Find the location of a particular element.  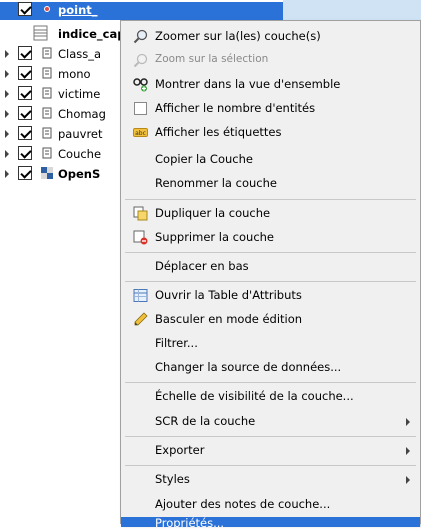

osm-layer-icon is located at coordinates (47, 173).